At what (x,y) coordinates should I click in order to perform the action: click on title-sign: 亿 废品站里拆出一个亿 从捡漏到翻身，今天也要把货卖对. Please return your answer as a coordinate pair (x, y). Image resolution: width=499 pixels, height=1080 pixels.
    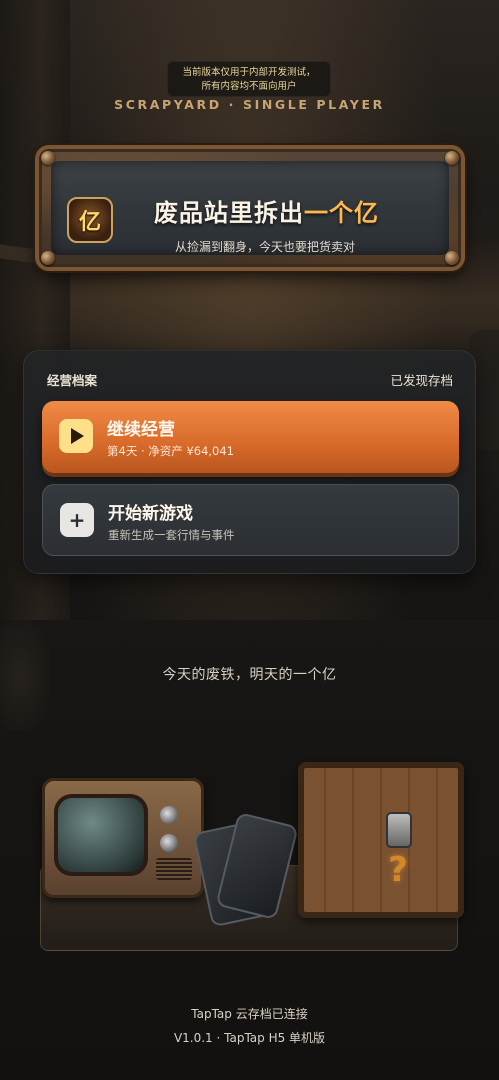
    Looking at the image, I should click on (250, 208).